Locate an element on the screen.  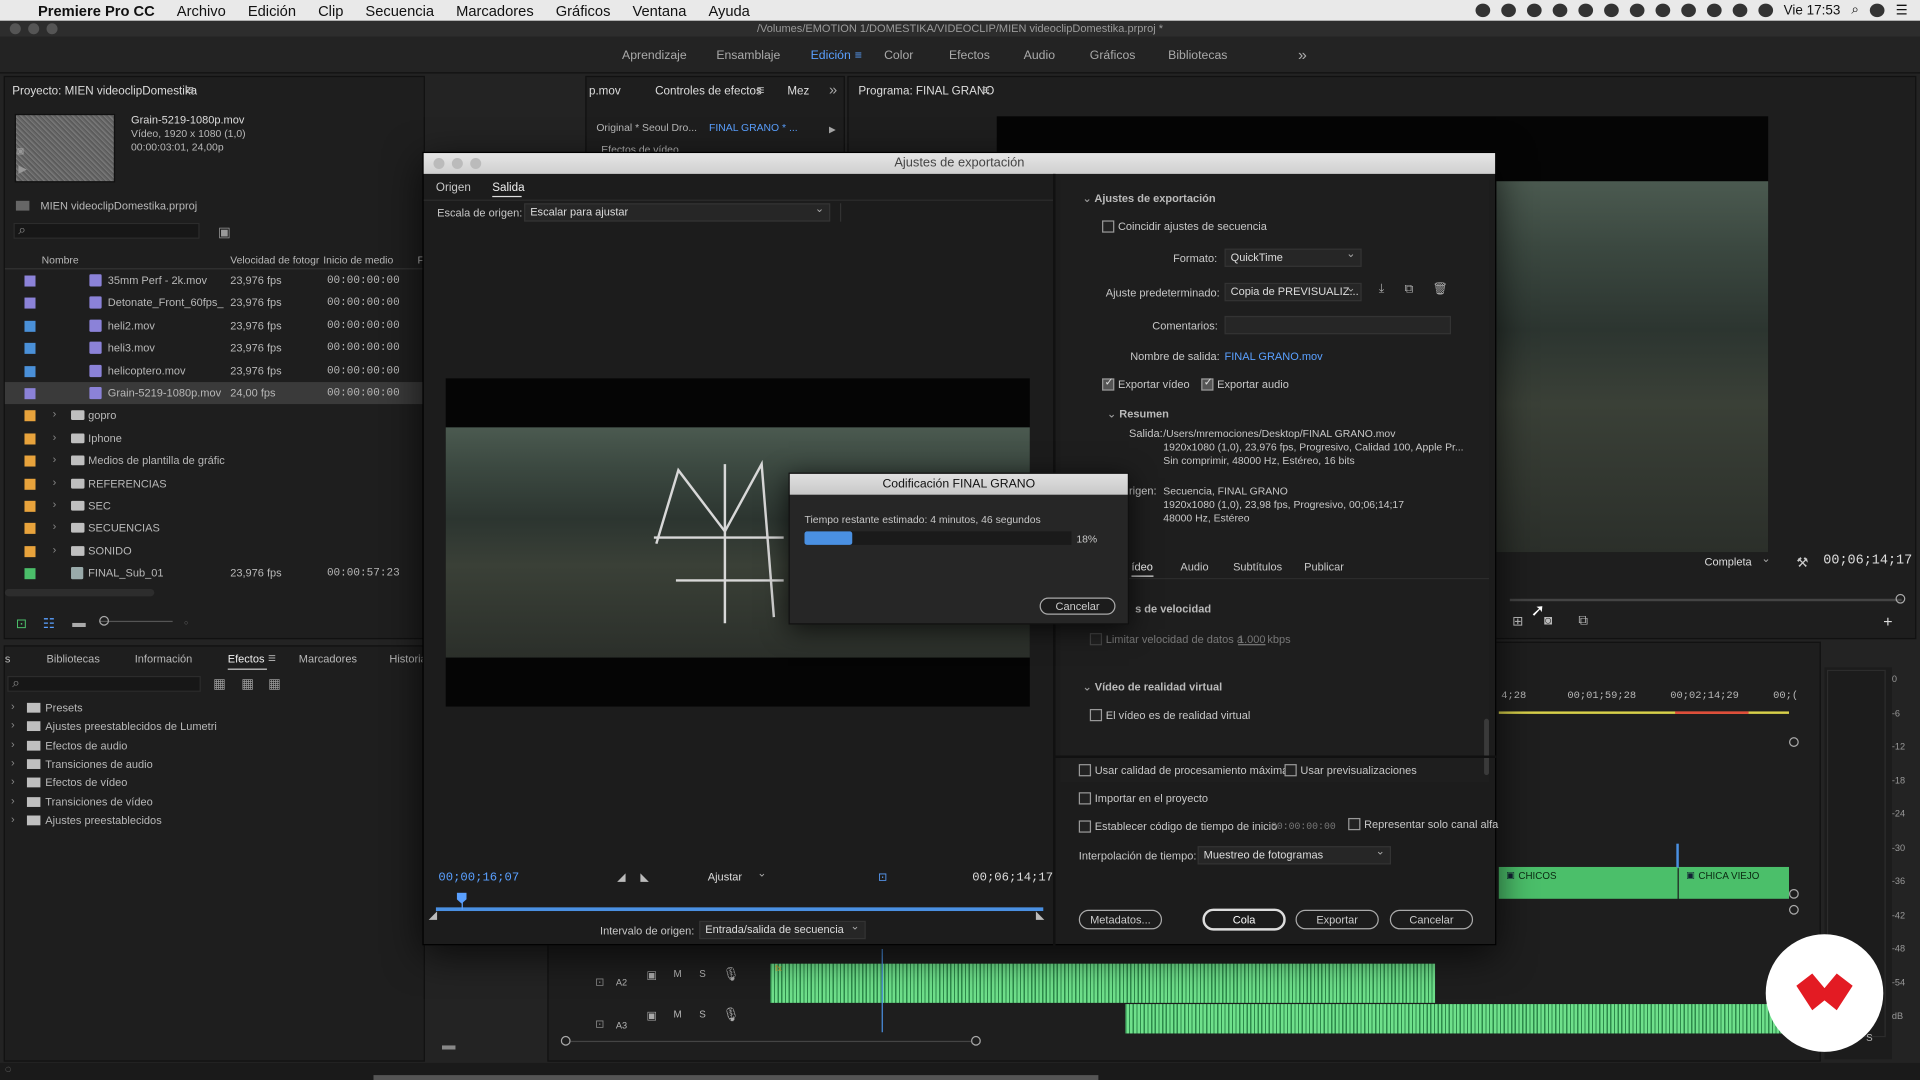
import-project-checkbox is located at coordinates (1085, 798).